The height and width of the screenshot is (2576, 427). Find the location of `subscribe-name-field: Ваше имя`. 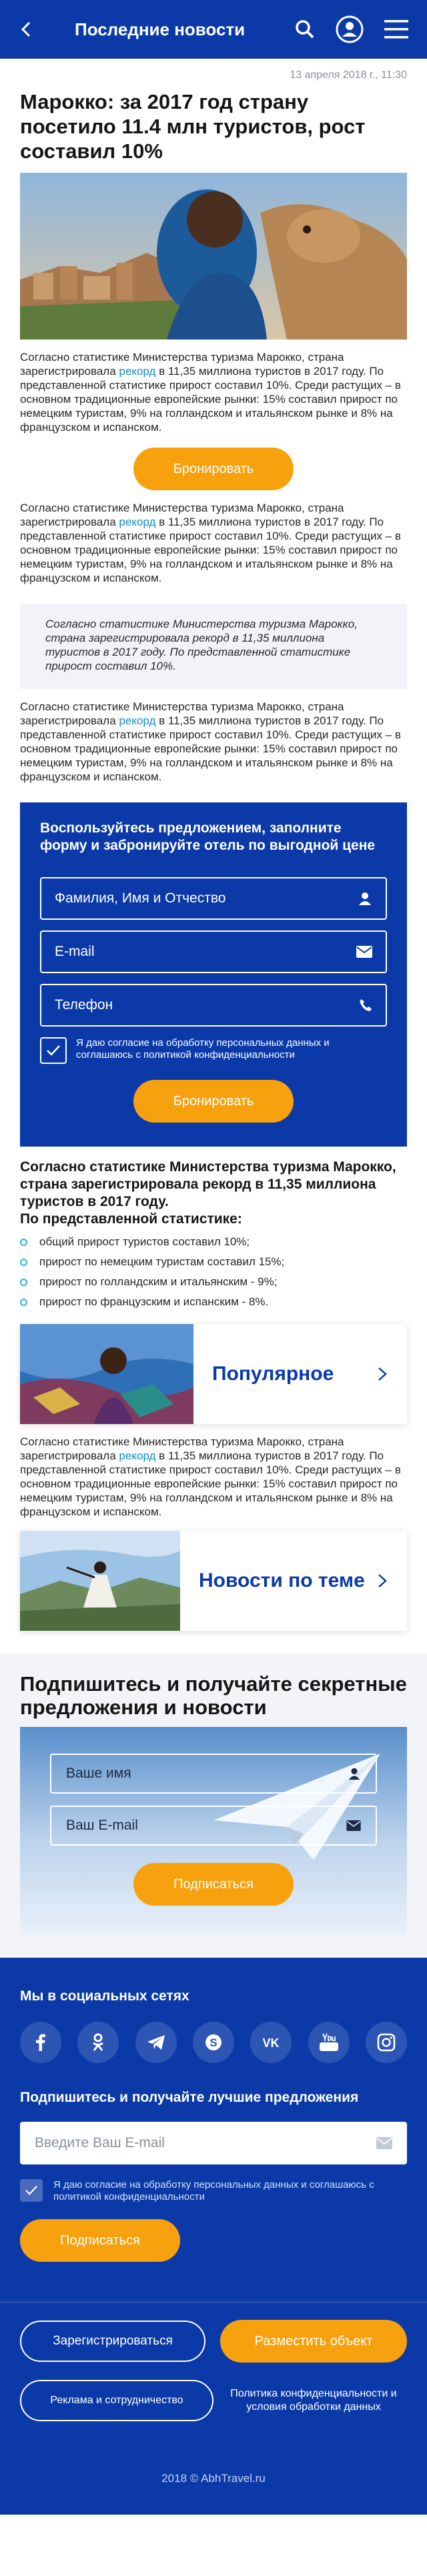

subscribe-name-field: Ваше имя is located at coordinates (213, 1774).